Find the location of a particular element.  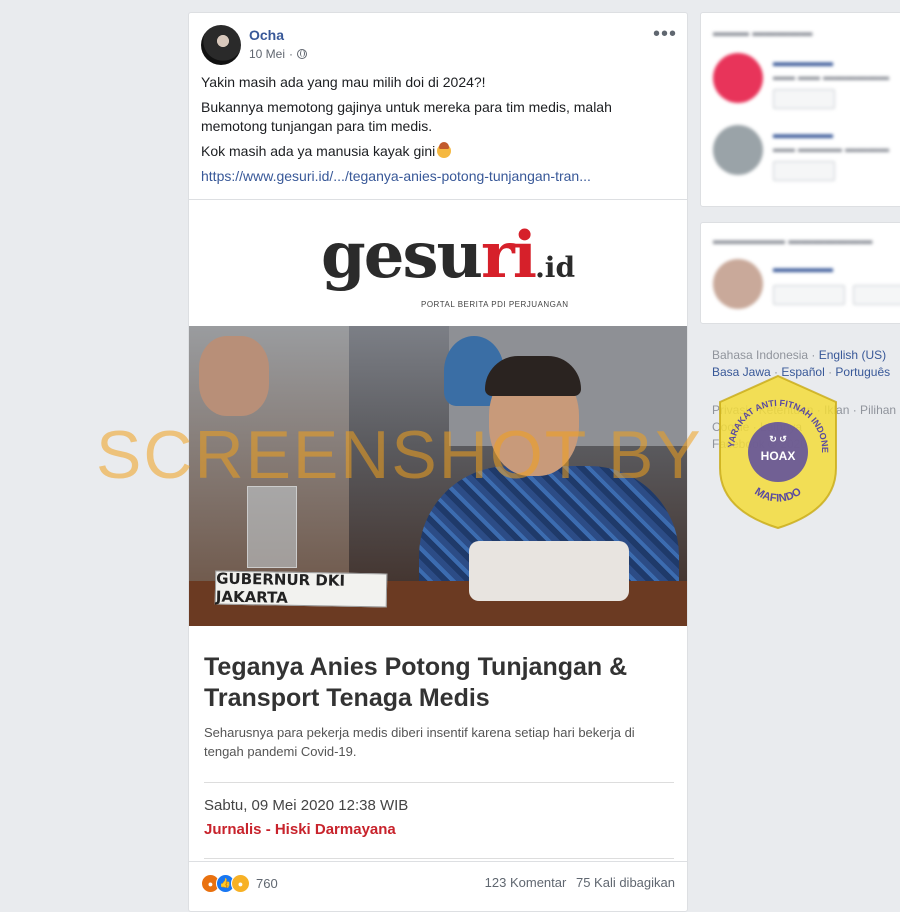

comment-count: 123 Komentar is located at coordinates (526, 882).